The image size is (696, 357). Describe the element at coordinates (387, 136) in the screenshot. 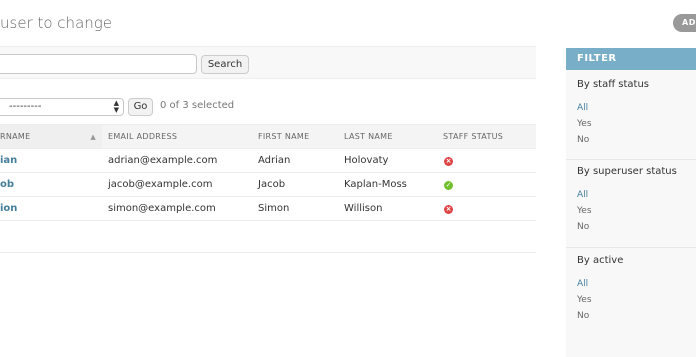

I see `column-header-last-name: LAST NAME` at that location.